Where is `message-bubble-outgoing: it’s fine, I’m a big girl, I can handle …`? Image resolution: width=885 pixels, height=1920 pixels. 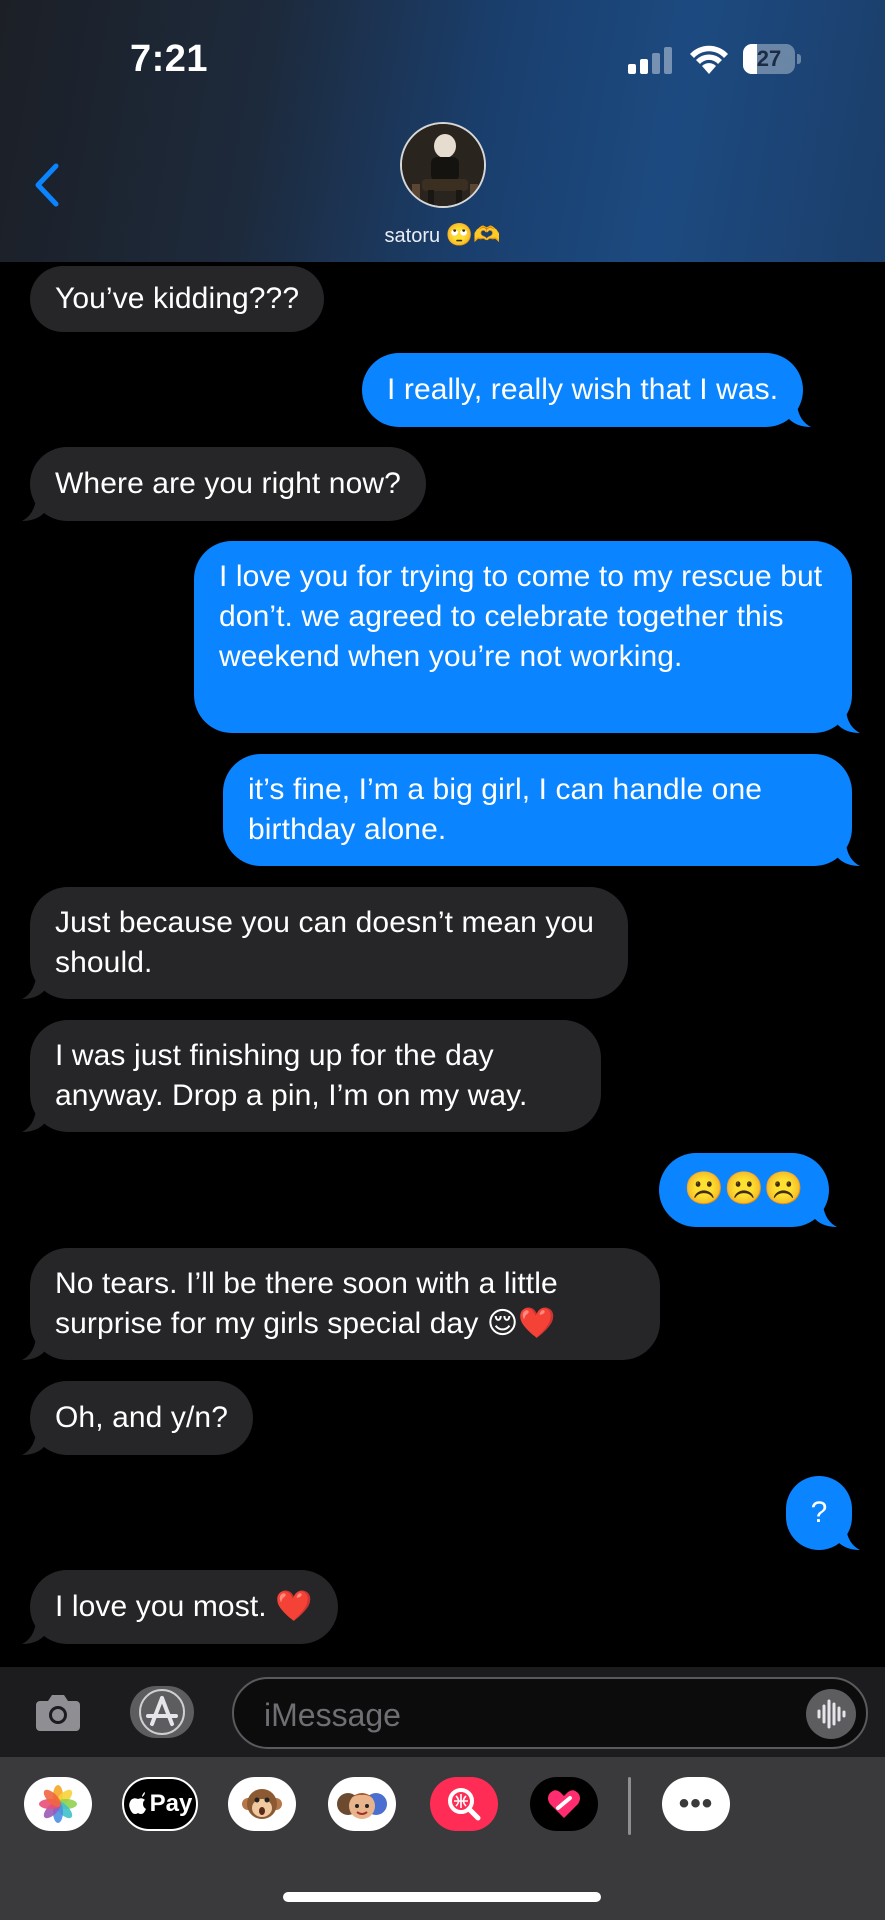
message-bubble-outgoing: it’s fine, I’m a big girl, I can handle … is located at coordinates (541, 810).